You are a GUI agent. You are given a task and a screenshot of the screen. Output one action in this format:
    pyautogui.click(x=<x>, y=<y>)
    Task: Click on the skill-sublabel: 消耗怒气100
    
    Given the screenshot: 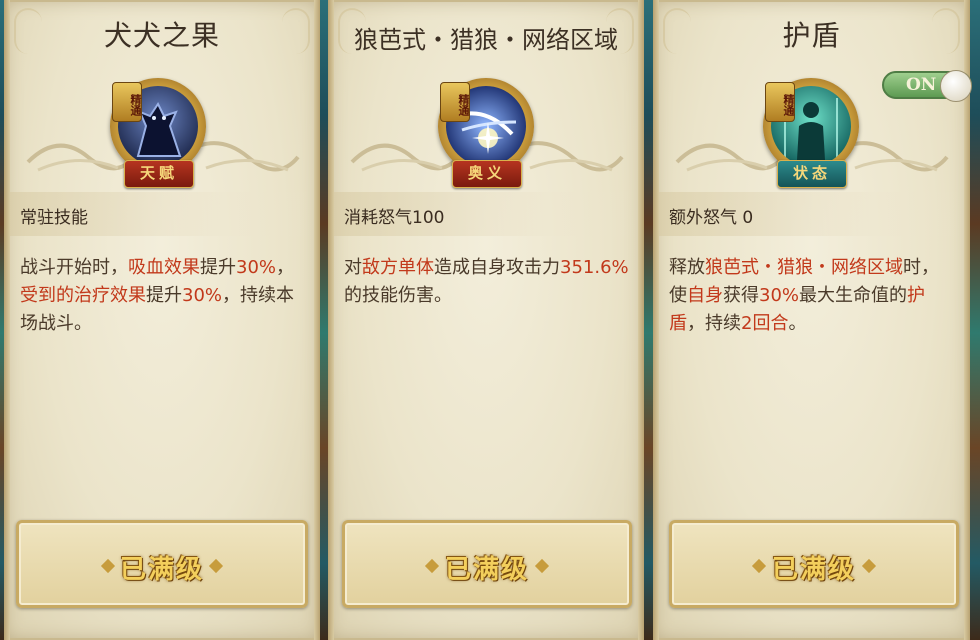 What is the action you would take?
    pyautogui.click(x=394, y=218)
    